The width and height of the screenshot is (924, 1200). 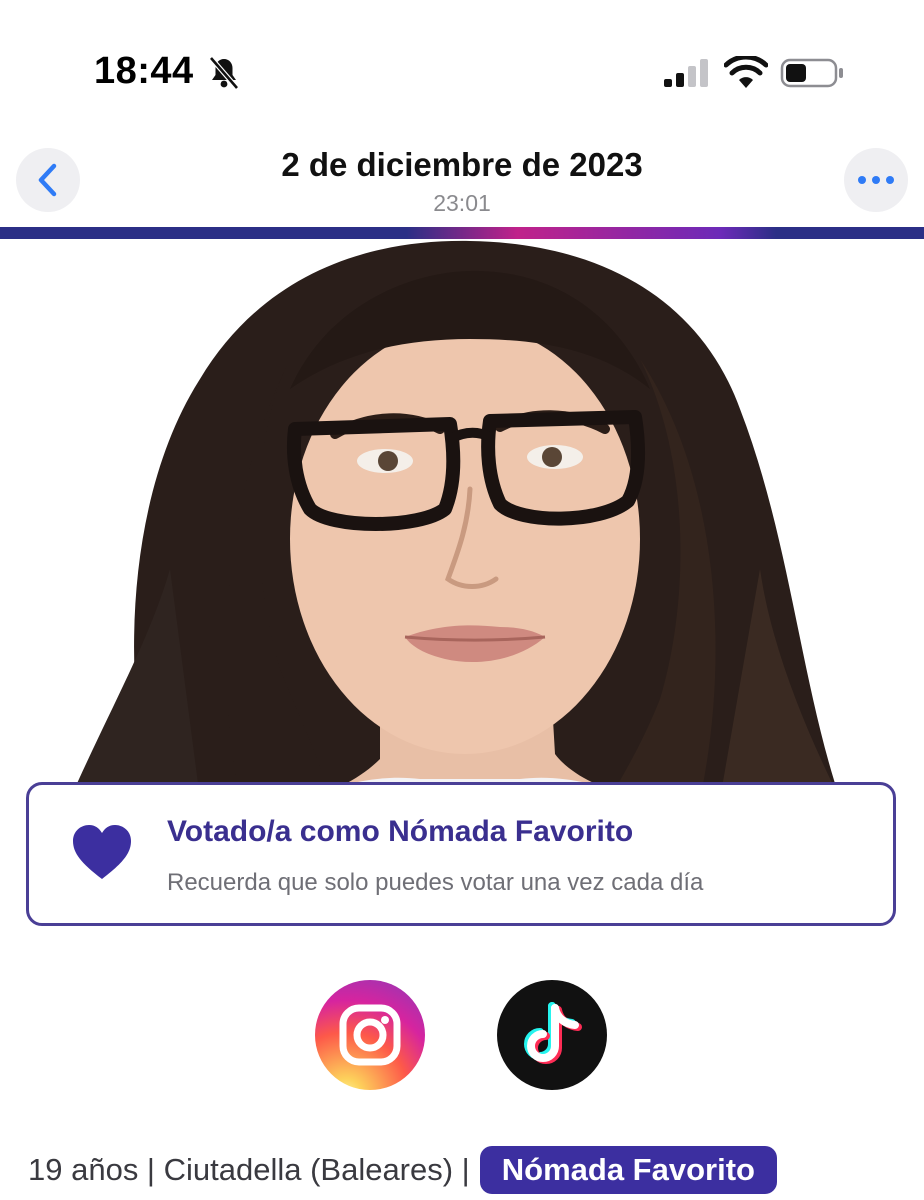 What do you see at coordinates (462, 164) in the screenshot?
I see `nav-title: 2 de diciembre de 2023` at bounding box center [462, 164].